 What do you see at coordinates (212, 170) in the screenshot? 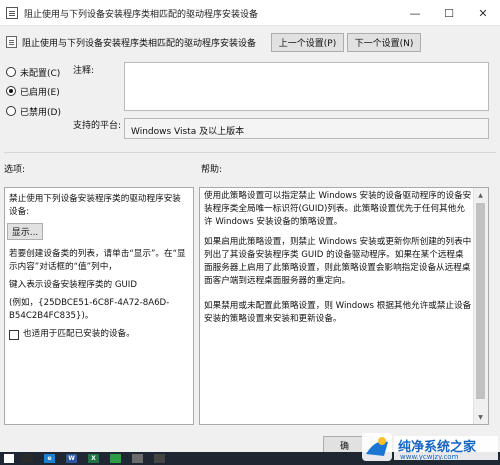
I see `help-label: 帮助:` at bounding box center [212, 170].